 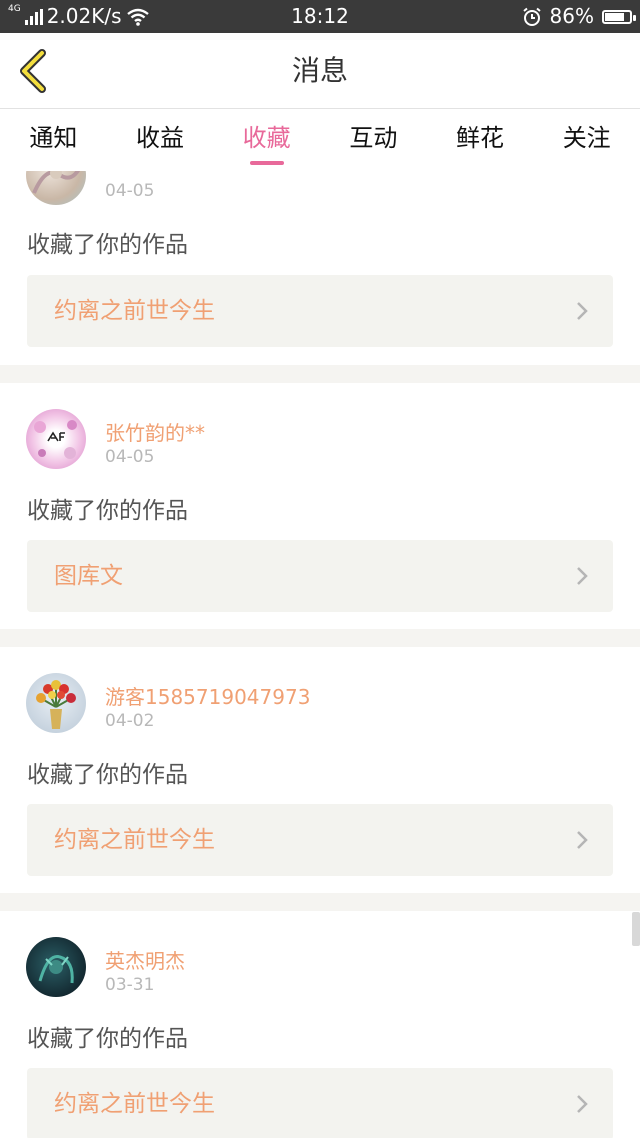 I want to click on tab-earnings: 收益, so click(x=160, y=140).